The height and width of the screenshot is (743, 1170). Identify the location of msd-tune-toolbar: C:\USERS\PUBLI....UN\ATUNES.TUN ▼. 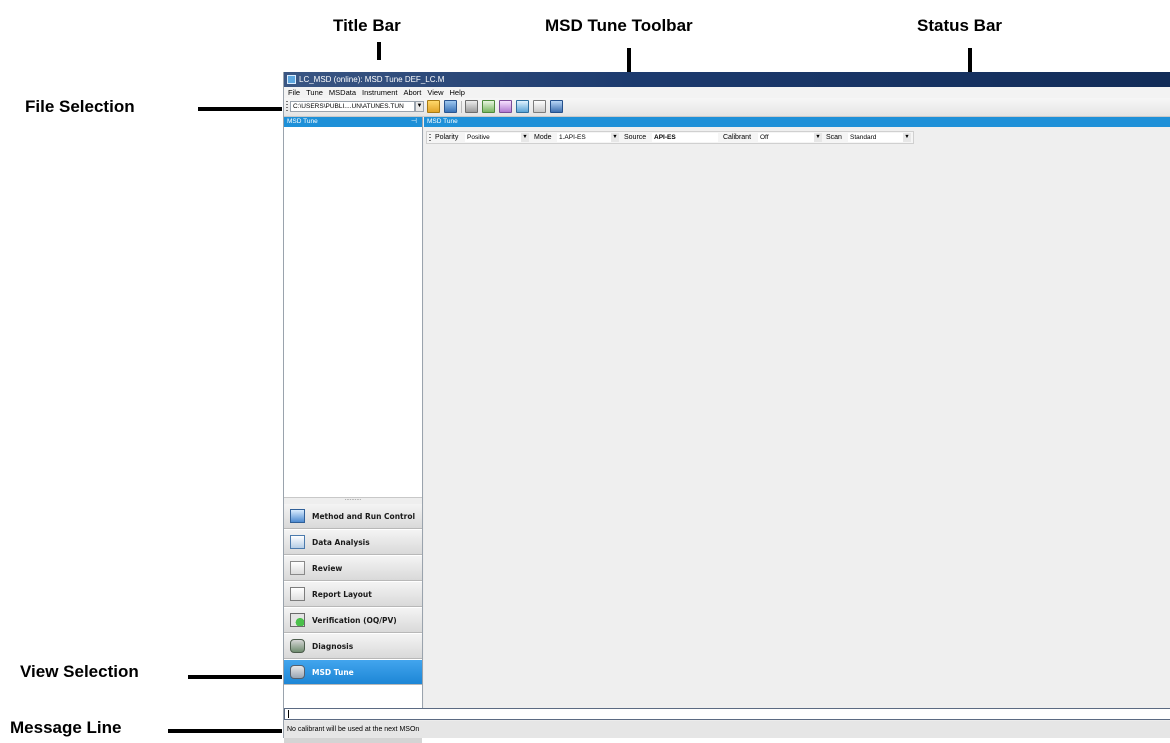
(727, 107).